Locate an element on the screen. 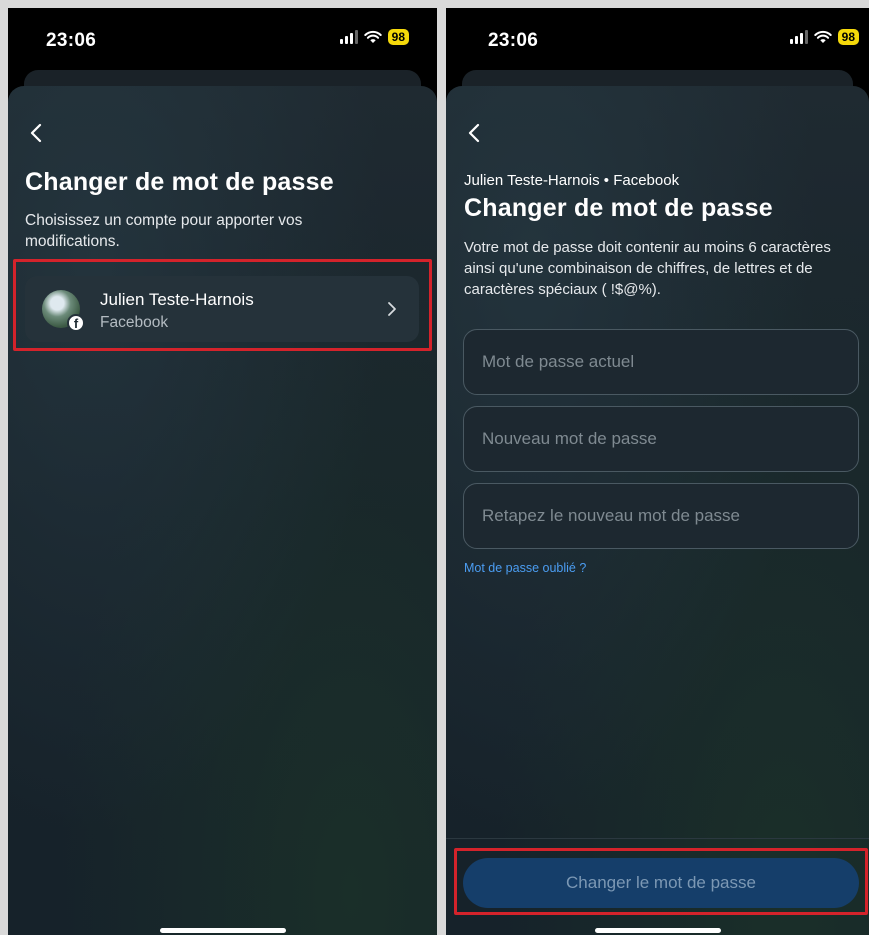 The width and height of the screenshot is (869, 935). account-card: f Julien Teste-Harnois Facebook is located at coordinates (222, 309).